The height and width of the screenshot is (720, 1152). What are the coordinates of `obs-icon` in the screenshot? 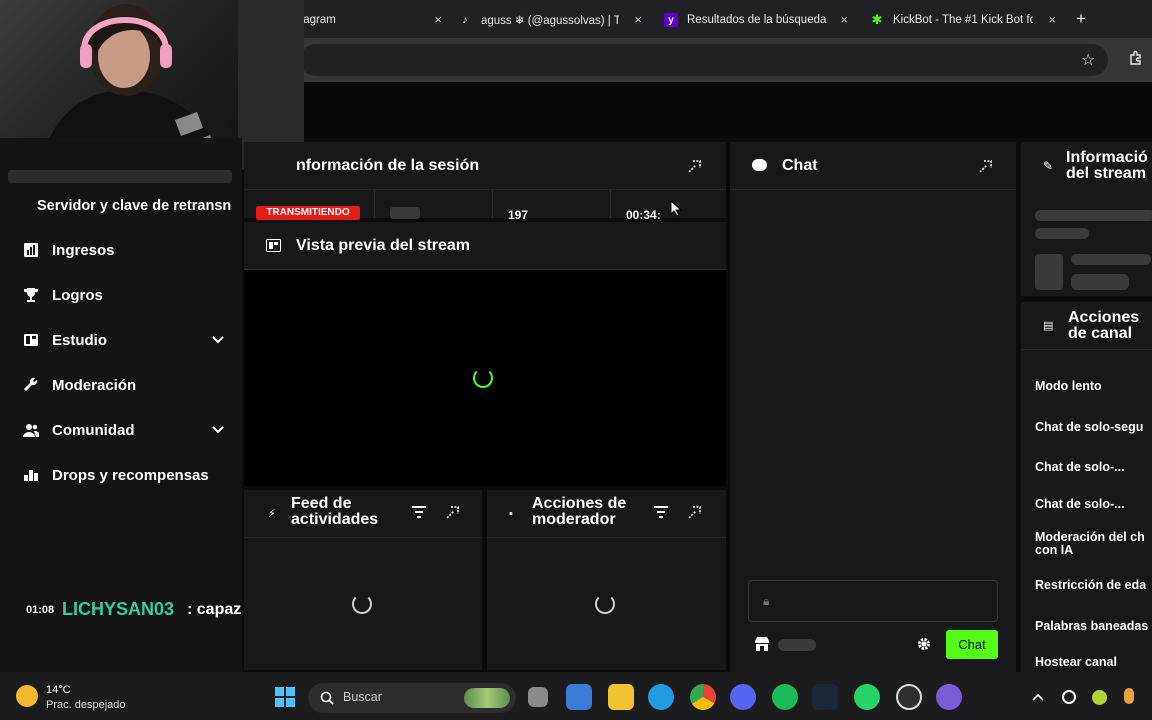 It's located at (909, 697).